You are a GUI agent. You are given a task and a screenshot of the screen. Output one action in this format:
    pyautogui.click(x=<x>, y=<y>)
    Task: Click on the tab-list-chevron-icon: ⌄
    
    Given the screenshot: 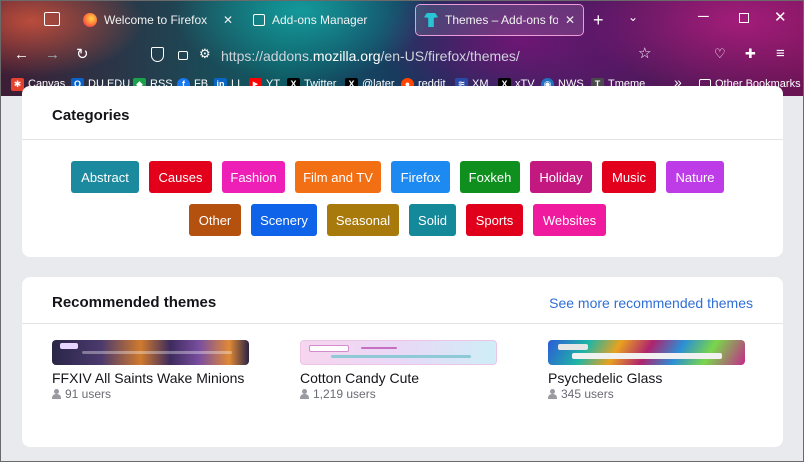 What is the action you would take?
    pyautogui.click(x=633, y=17)
    